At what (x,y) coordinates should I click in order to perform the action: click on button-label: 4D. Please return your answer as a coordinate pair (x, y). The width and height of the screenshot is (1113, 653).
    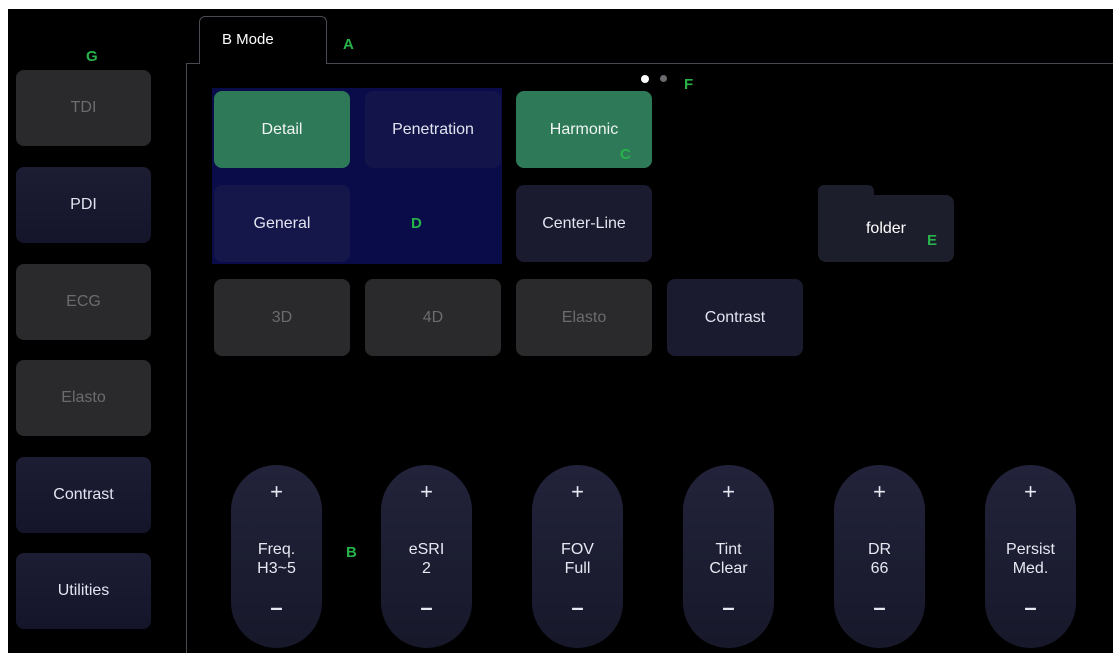
    Looking at the image, I should click on (433, 317).